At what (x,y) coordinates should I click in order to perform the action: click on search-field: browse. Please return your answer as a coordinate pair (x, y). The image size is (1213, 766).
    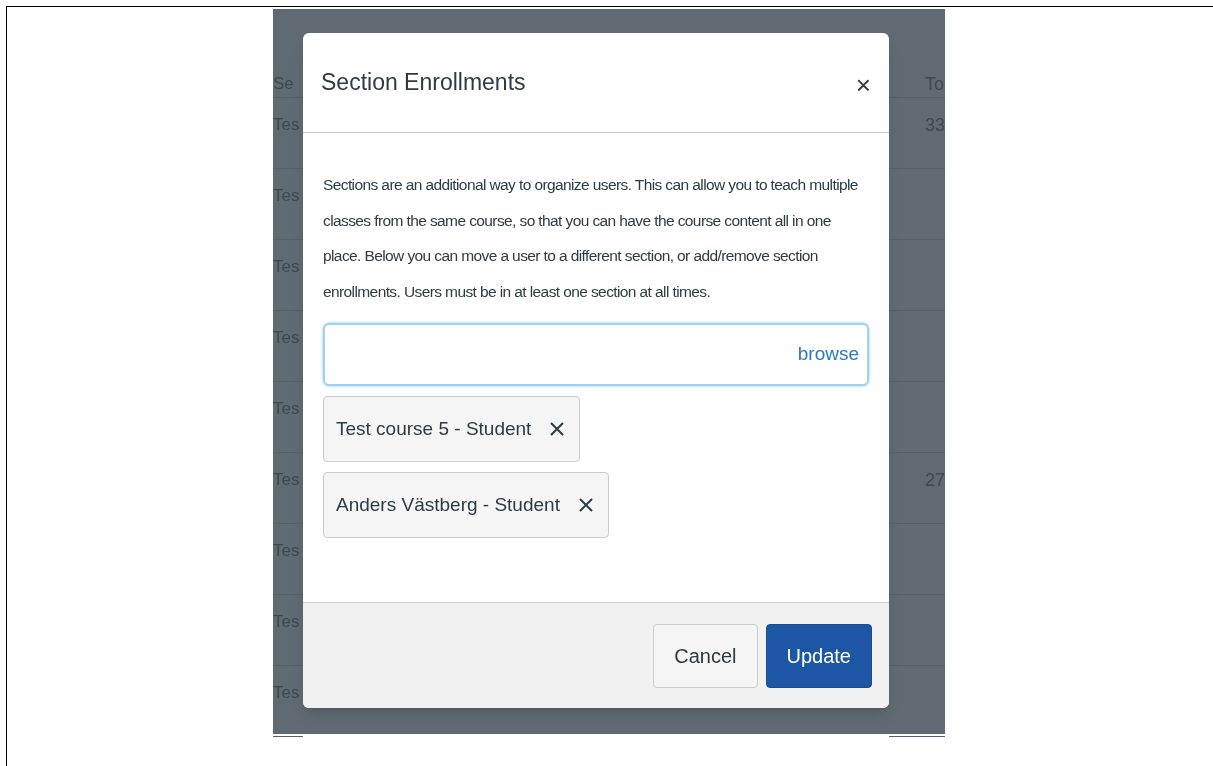
    Looking at the image, I should click on (596, 354).